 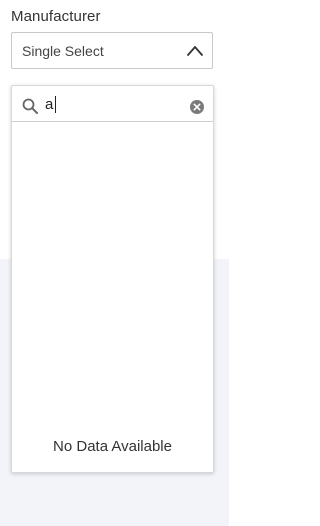 I want to click on select-value: Single Select, so click(x=63, y=51).